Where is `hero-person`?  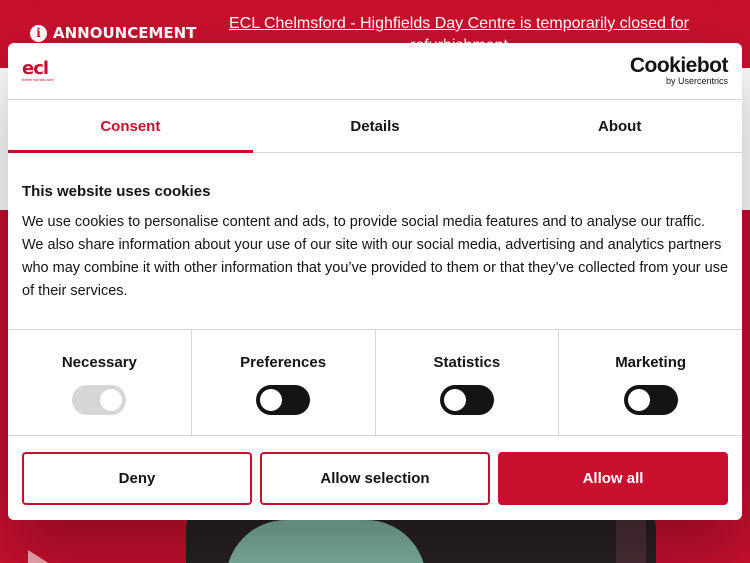 hero-person is located at coordinates (326, 541).